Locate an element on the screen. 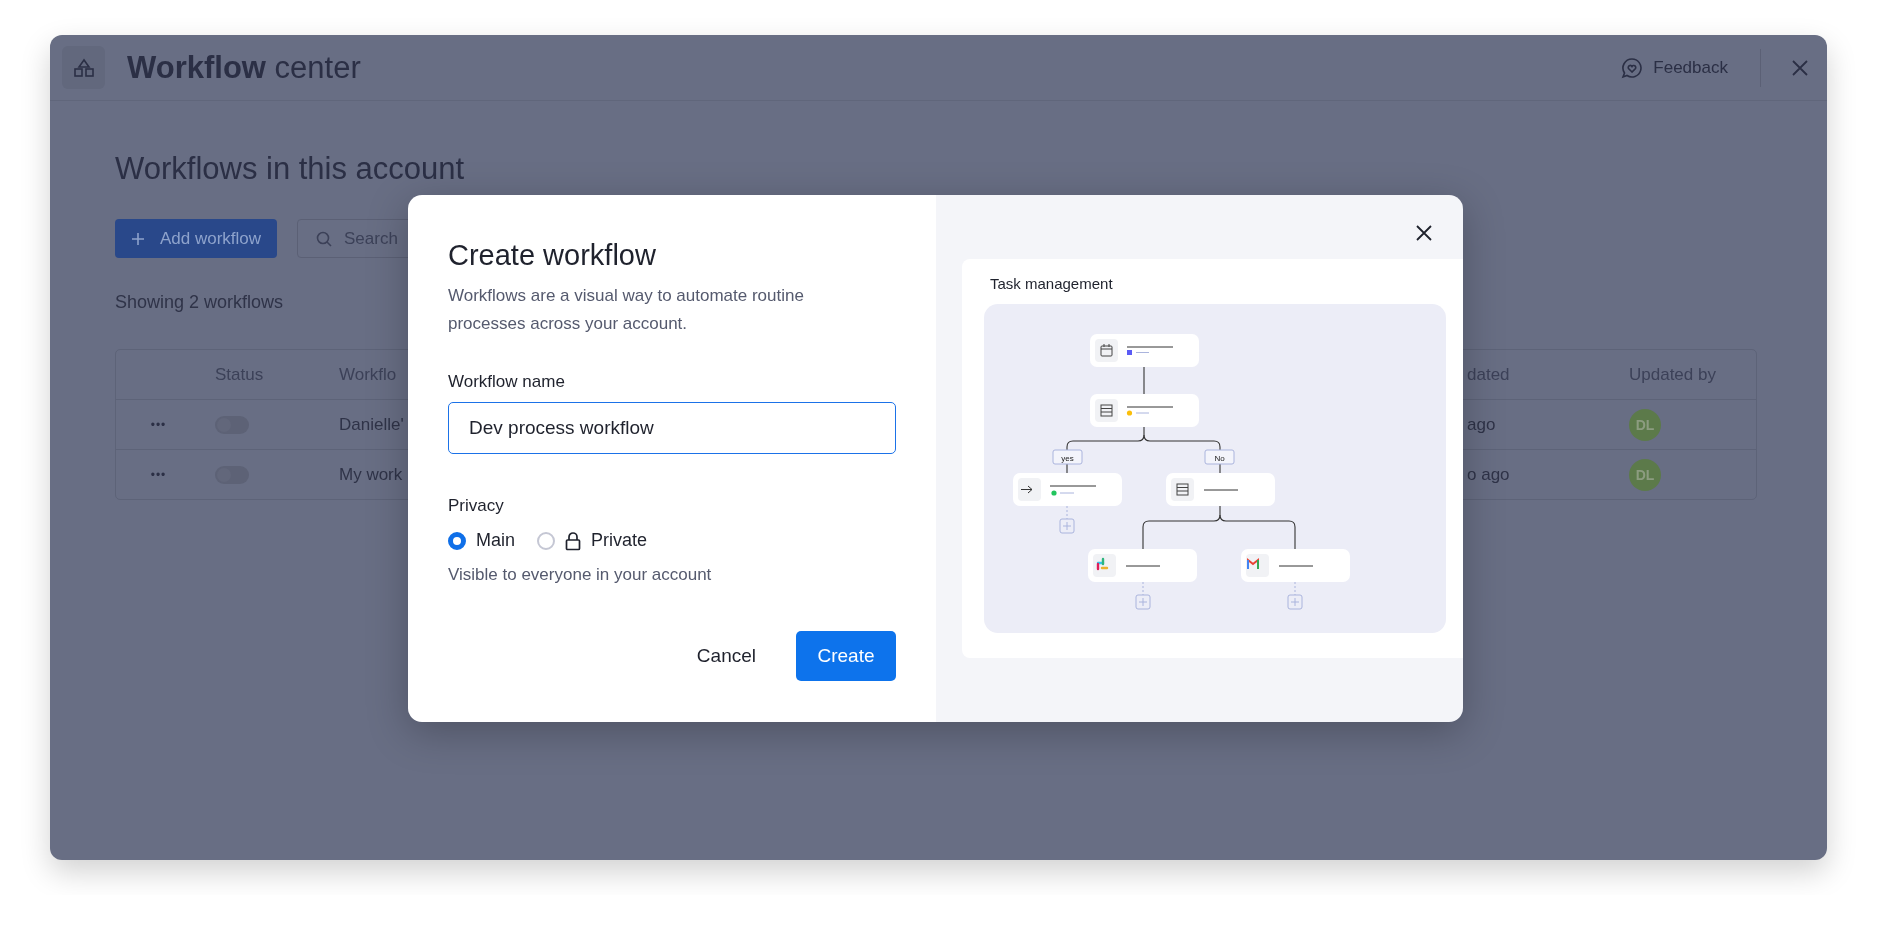  cancel-button: Cancel is located at coordinates (726, 656).